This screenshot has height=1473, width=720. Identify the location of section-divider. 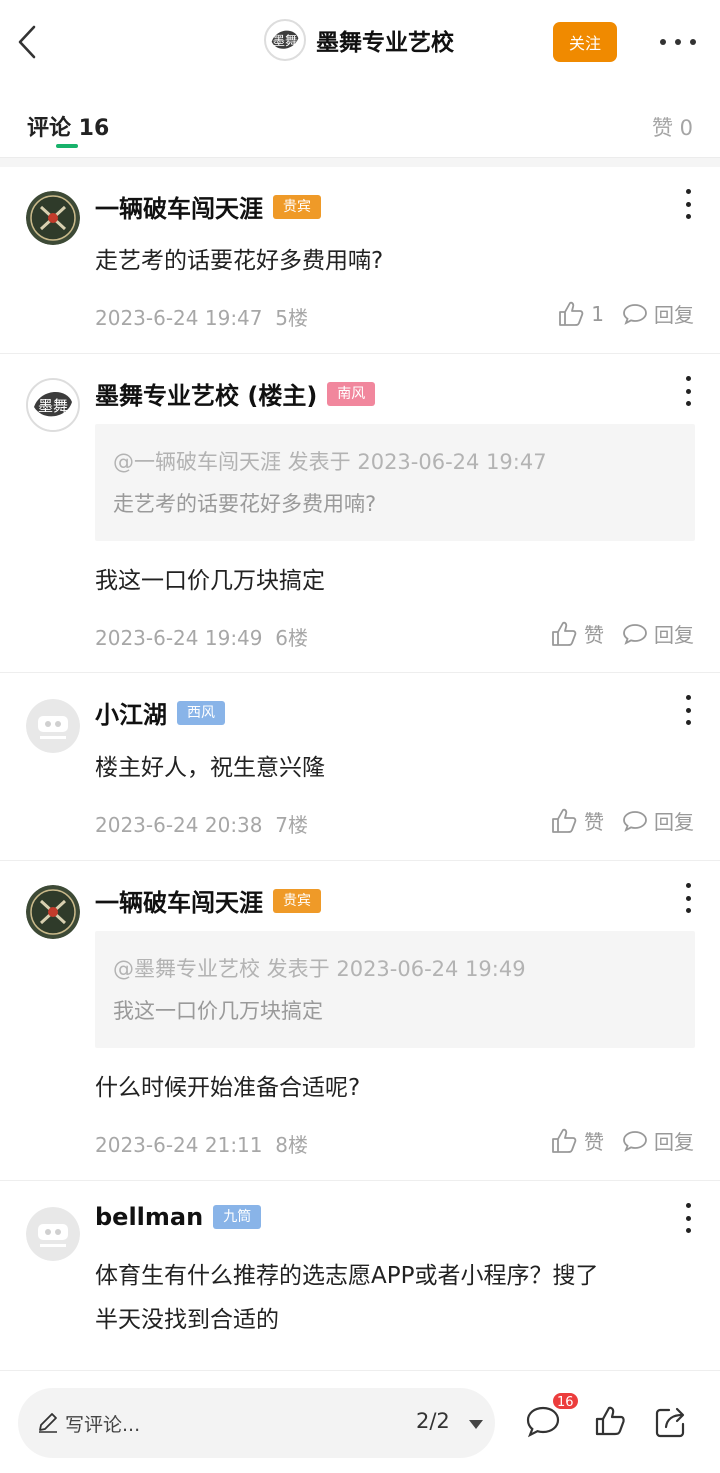
(360, 162).